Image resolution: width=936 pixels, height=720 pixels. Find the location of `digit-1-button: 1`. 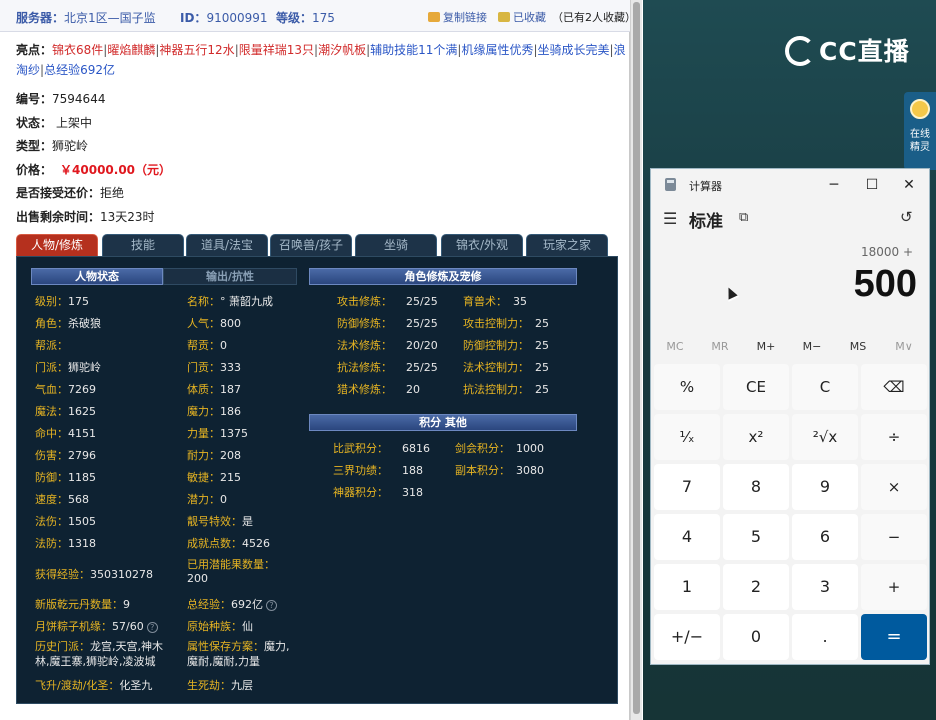

digit-1-button: 1 is located at coordinates (687, 587).